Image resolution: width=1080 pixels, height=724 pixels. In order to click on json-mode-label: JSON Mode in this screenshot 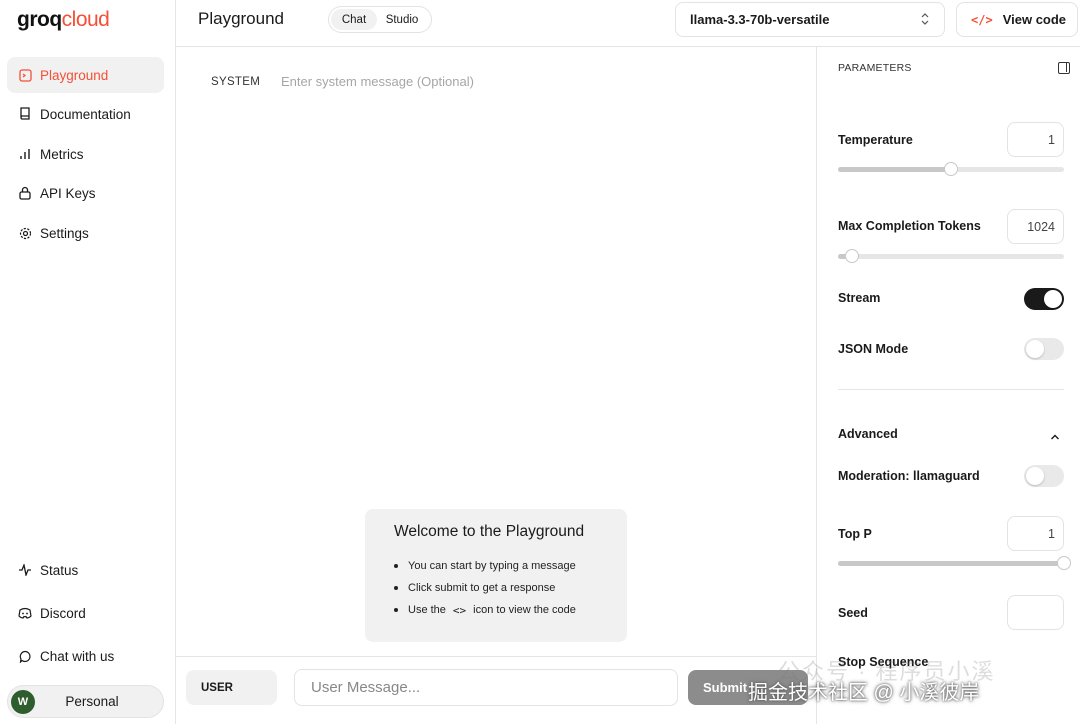, I will do `click(873, 349)`.